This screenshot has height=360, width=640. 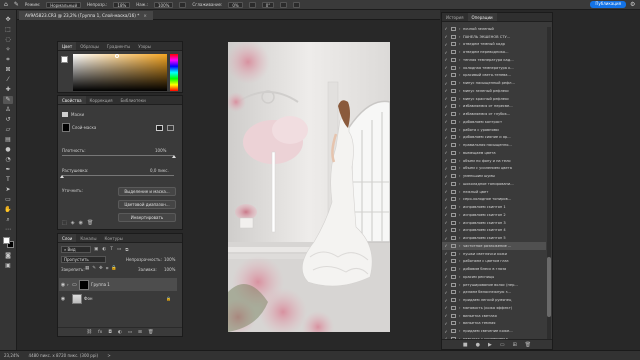 I want to click on tab-properties: Свойства, so click(x=72, y=100).